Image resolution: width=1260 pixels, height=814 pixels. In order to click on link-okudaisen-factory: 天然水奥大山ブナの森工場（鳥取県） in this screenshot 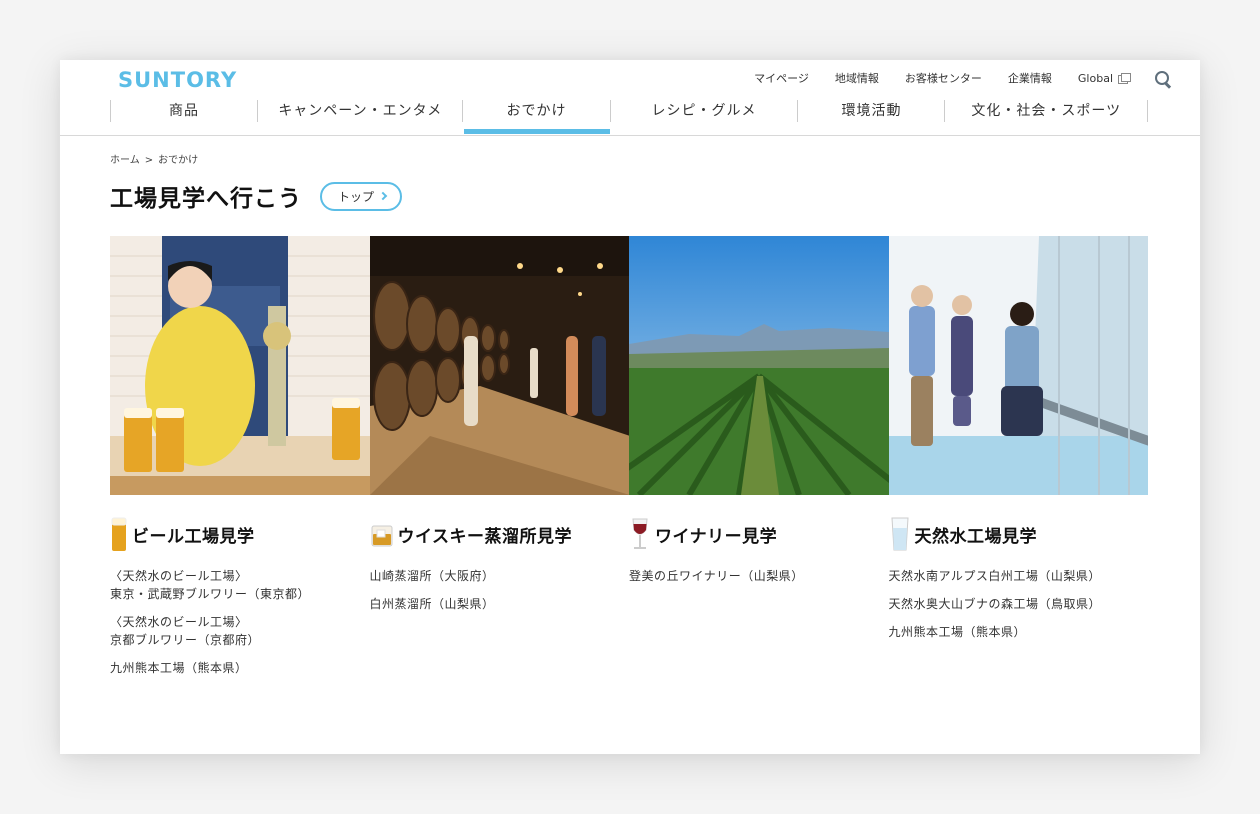, I will do `click(1019, 604)`.